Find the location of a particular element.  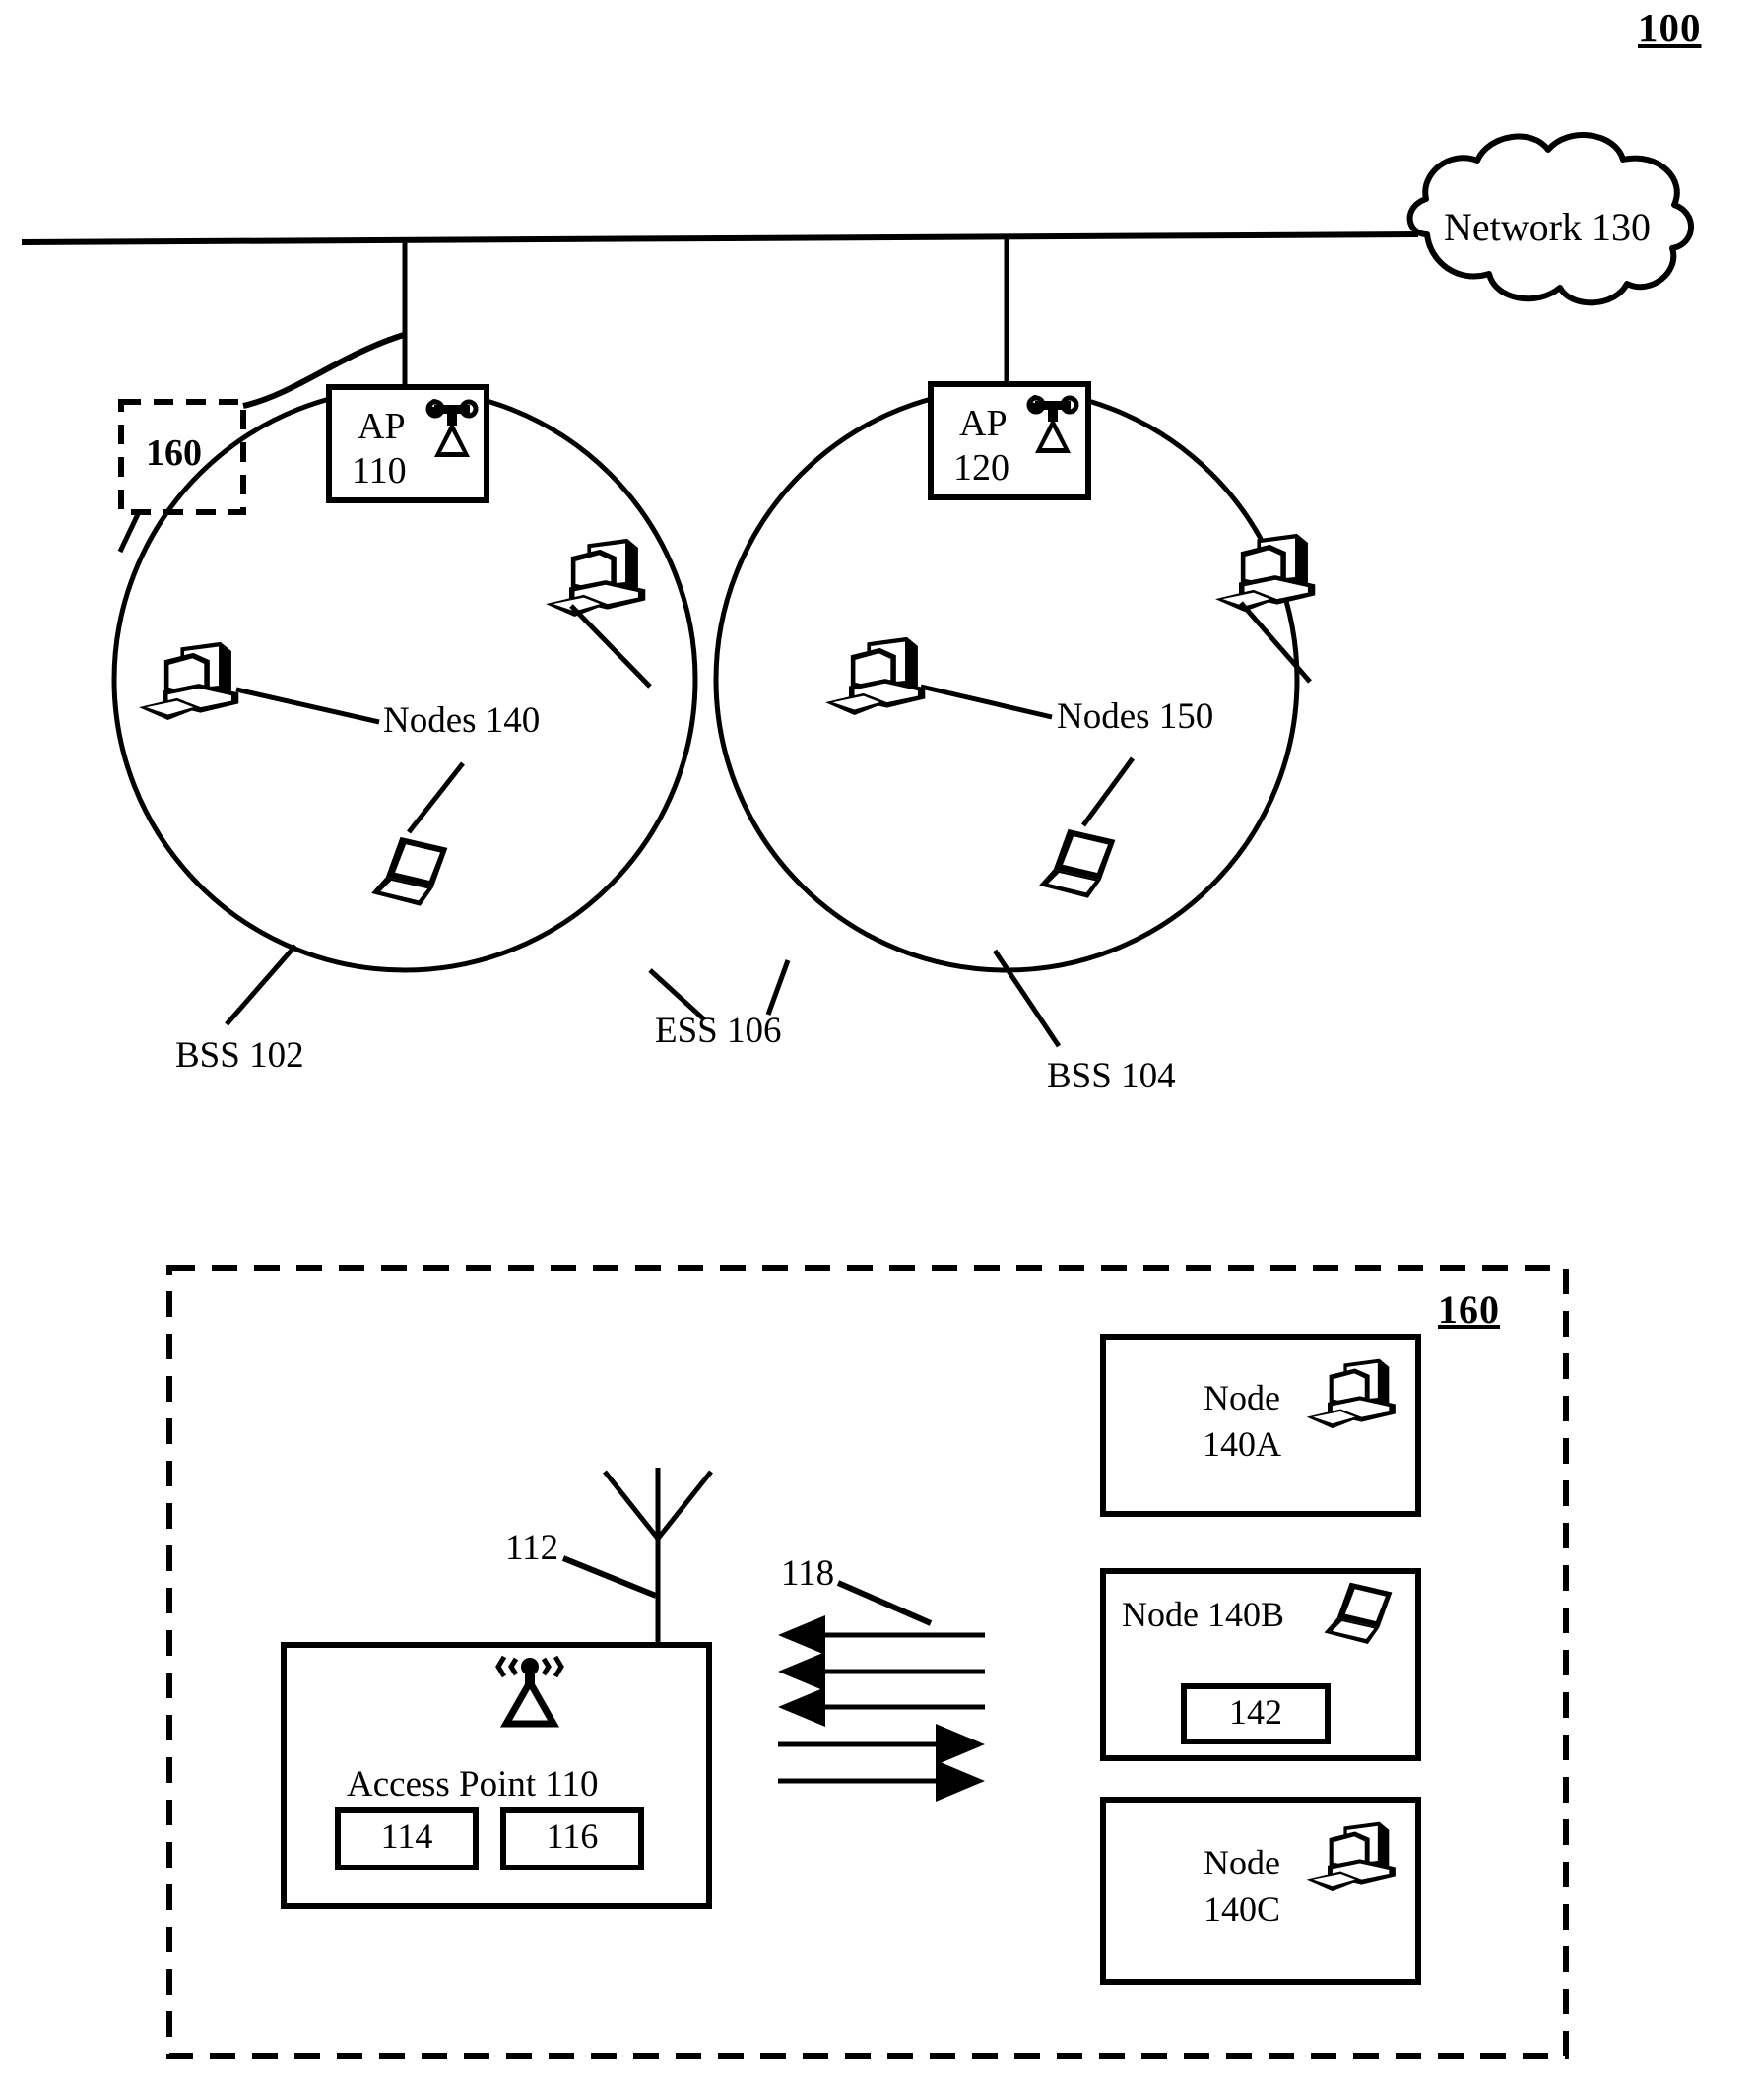

desktop-computer-icon-bss104-top is located at coordinates (1265, 572).